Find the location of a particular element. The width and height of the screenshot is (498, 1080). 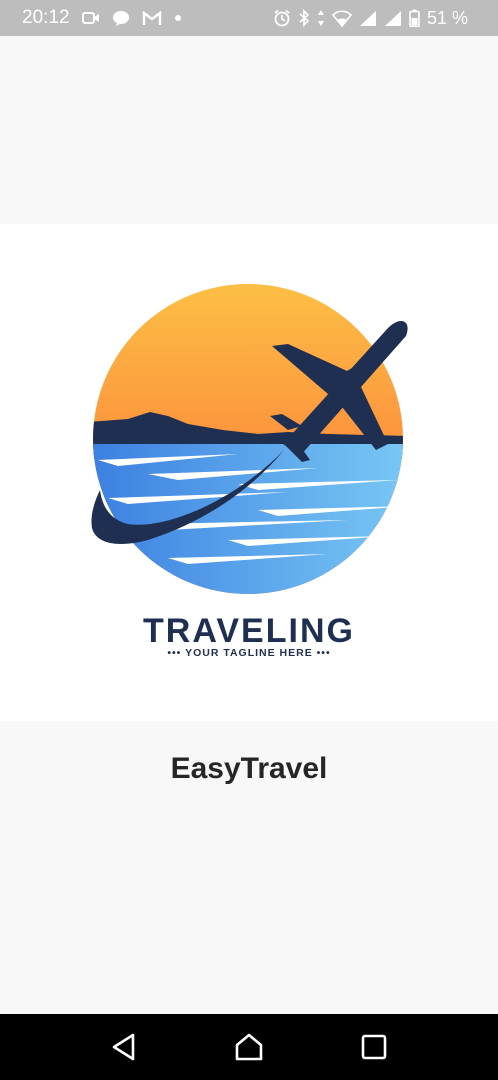

battery-icon is located at coordinates (414, 18).